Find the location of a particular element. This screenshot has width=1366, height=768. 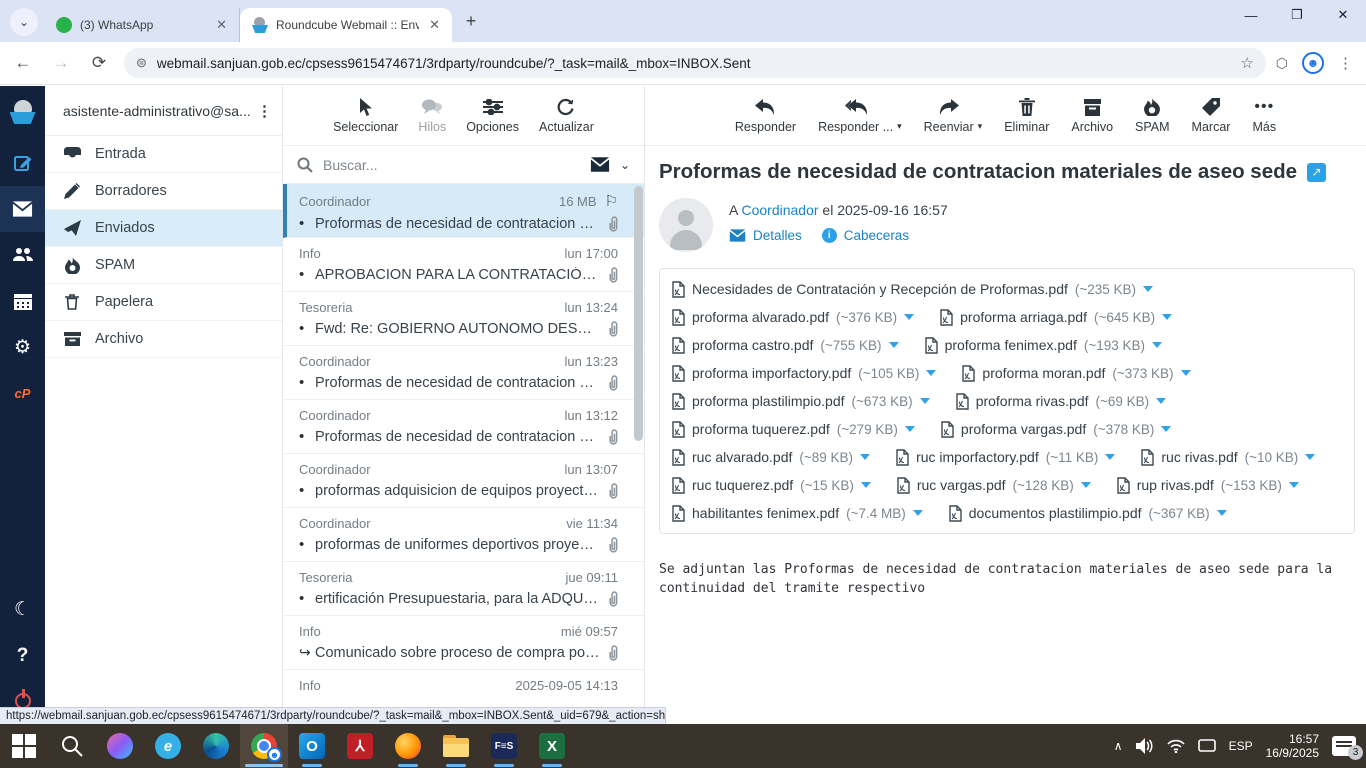

options-button: Opciones is located at coordinates (492, 115).